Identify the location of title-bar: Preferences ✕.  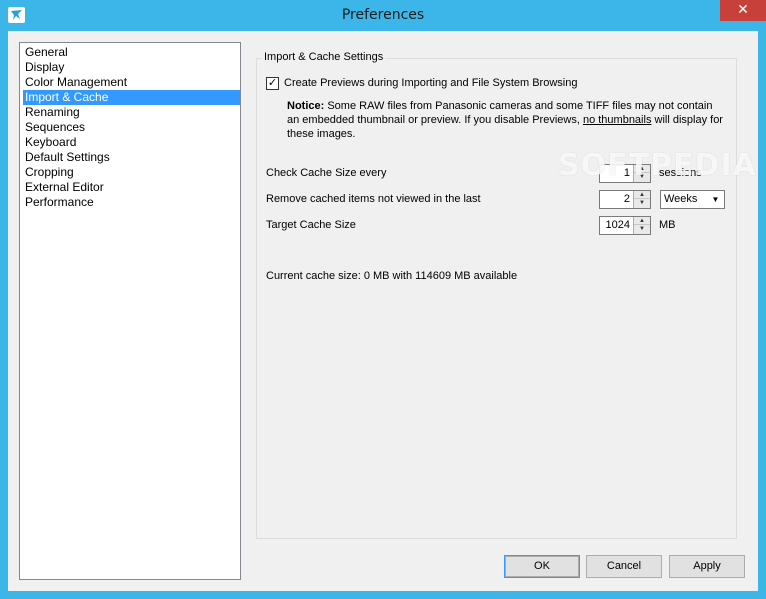
(383, 15).